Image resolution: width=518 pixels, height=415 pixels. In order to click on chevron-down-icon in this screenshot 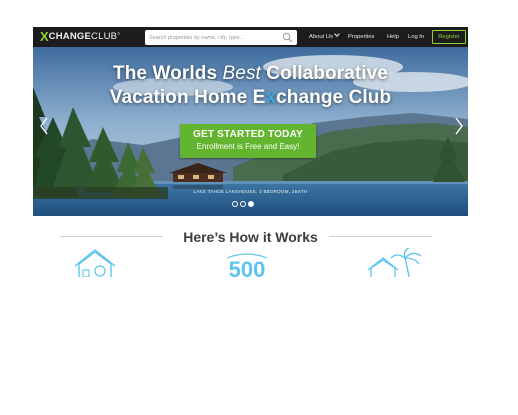, I will do `click(337, 34)`.